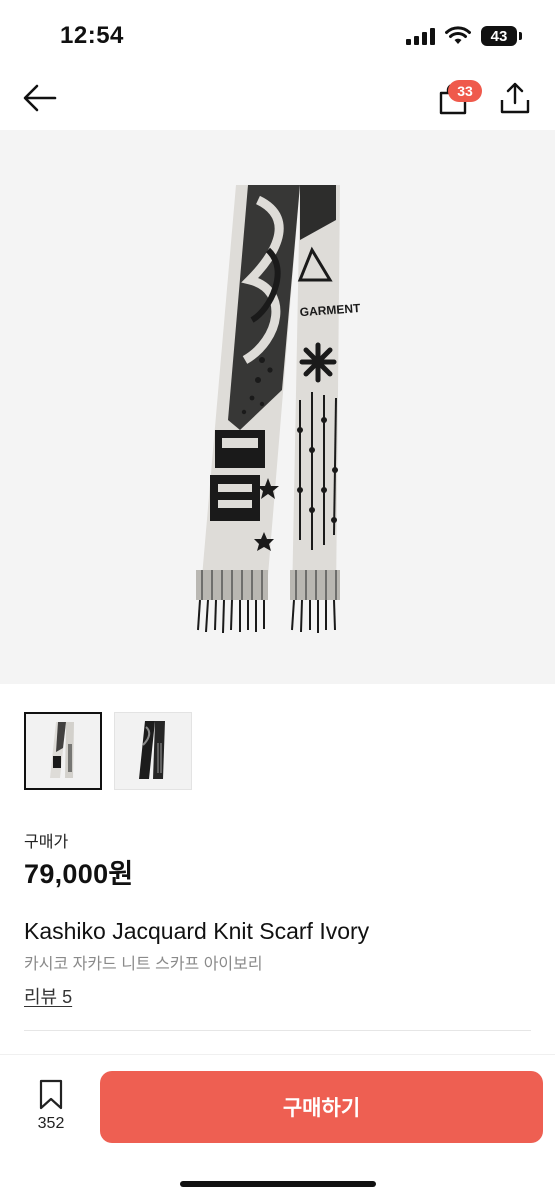 Image resolution: width=555 pixels, height=1200 pixels. What do you see at coordinates (499, 36) in the screenshot?
I see `battery-level: 43` at bounding box center [499, 36].